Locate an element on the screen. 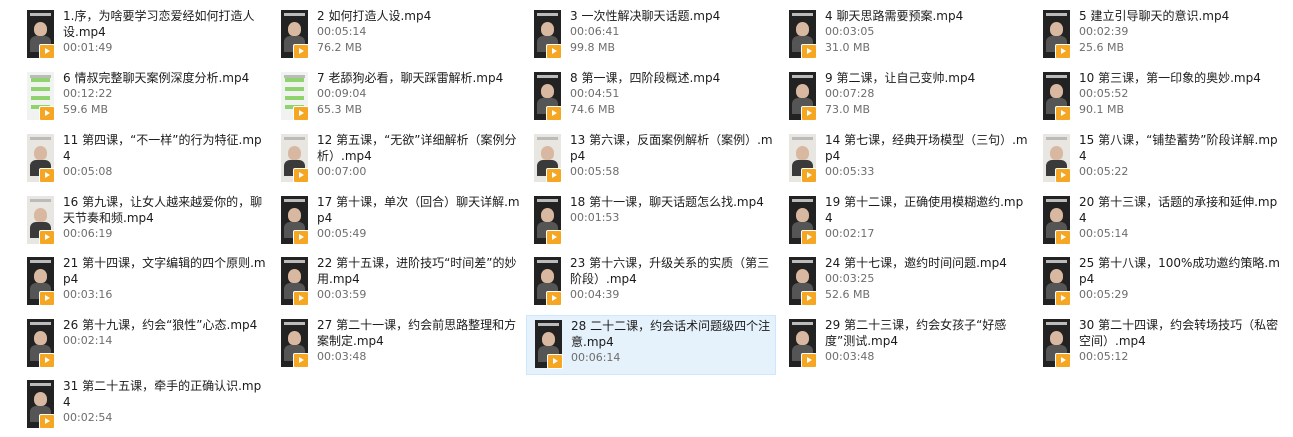  file-meta: 29 第二十三课，约会女孩子“好感度”测试.mp4 00:03:48 is located at coordinates (927, 341).